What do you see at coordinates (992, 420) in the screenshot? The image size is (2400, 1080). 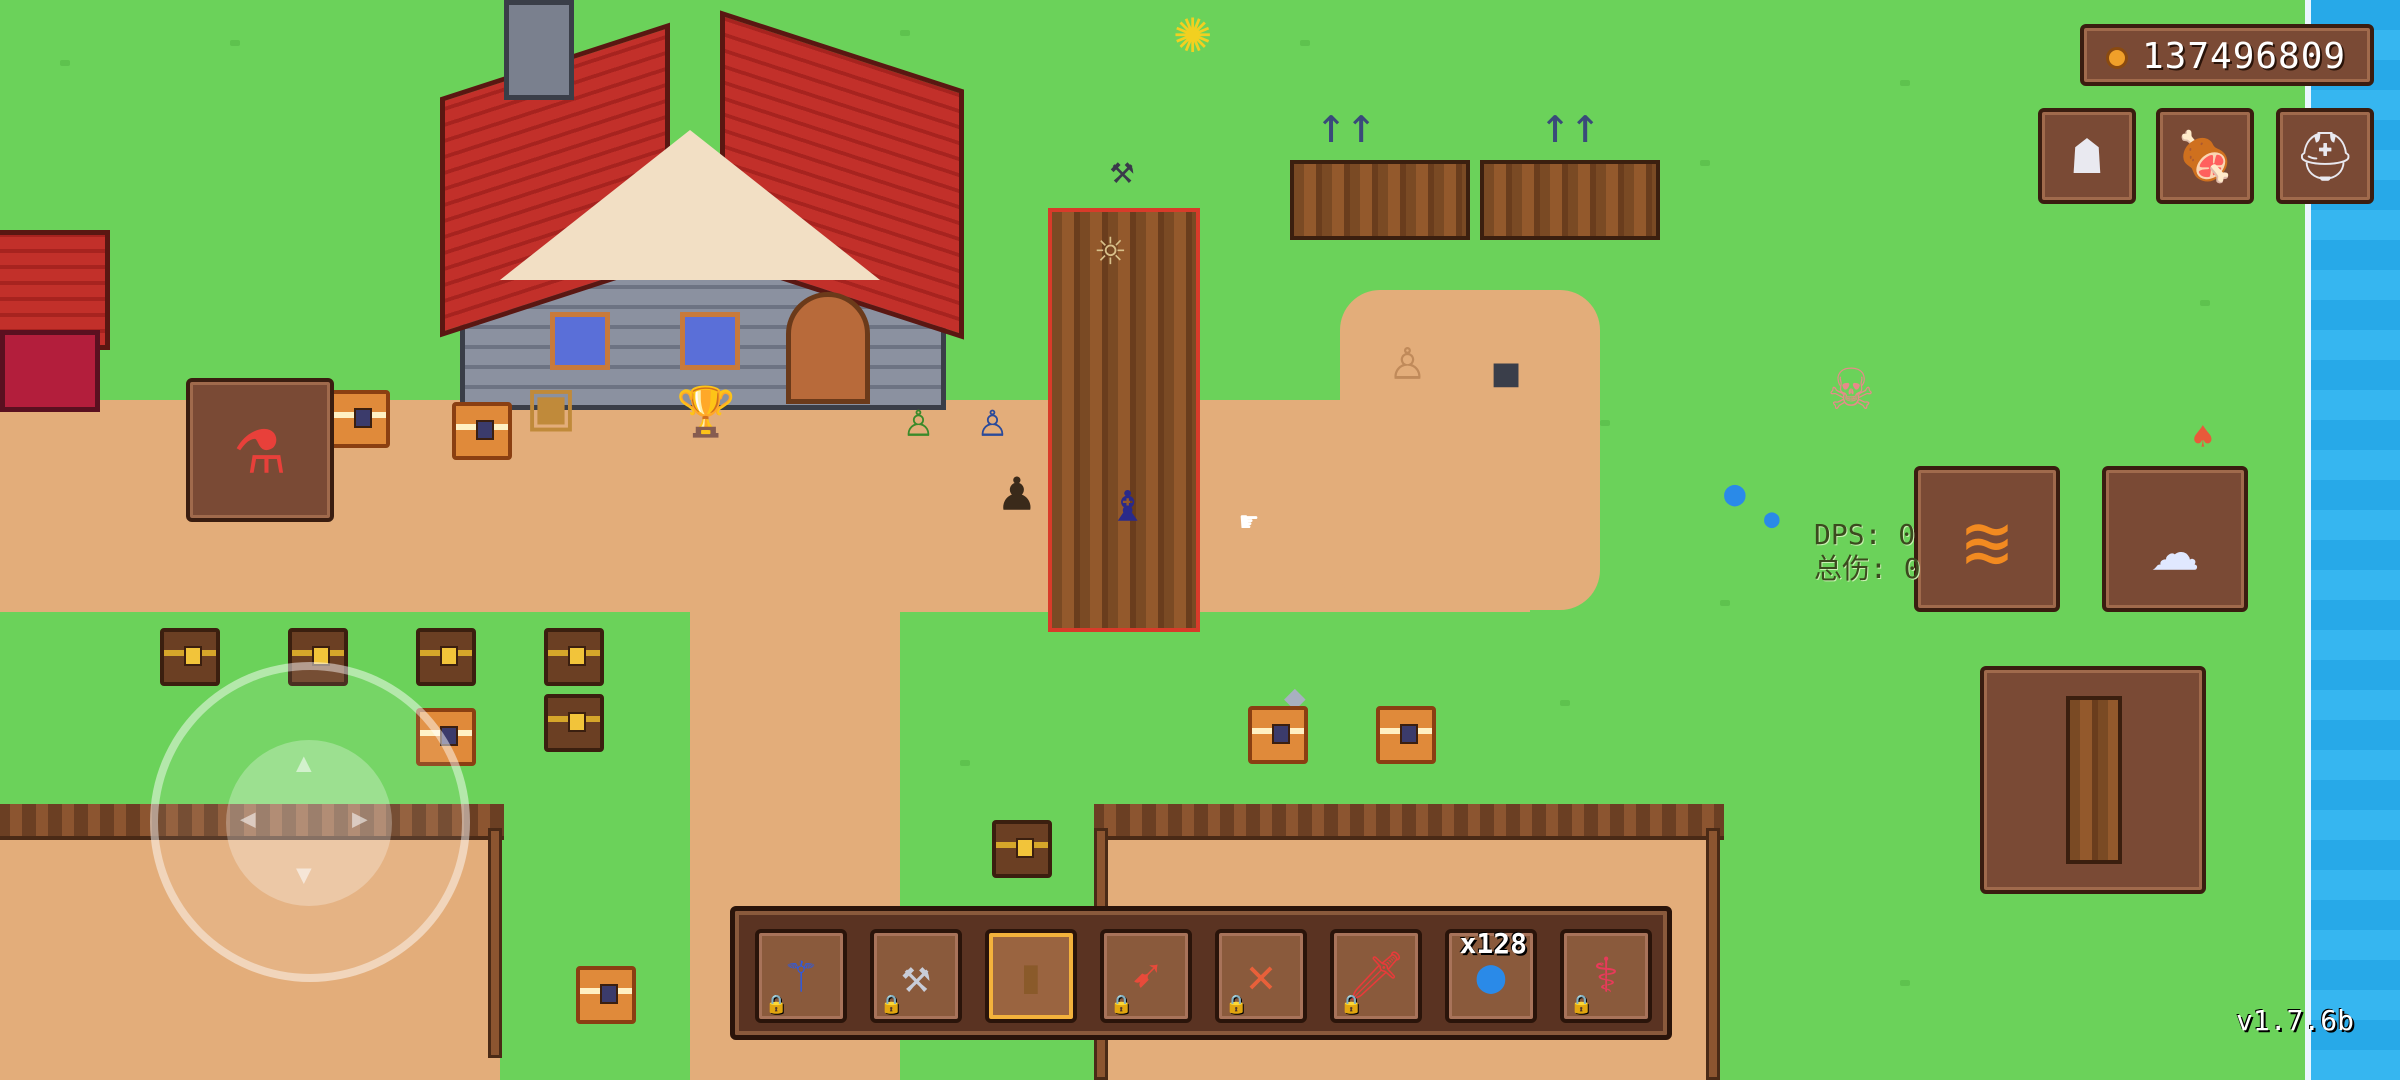 I see `npc-farmer: ♙` at bounding box center [992, 420].